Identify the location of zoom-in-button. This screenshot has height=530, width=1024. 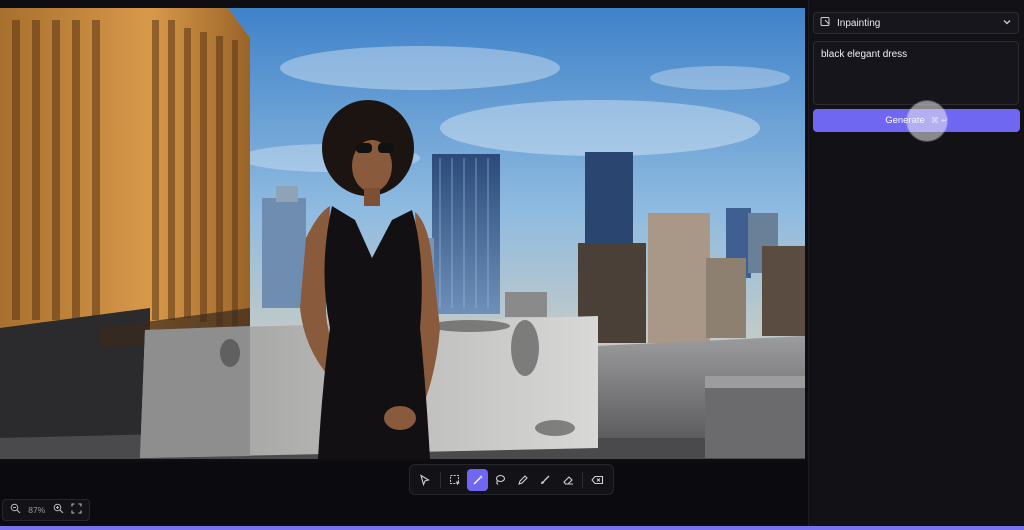
(58, 510).